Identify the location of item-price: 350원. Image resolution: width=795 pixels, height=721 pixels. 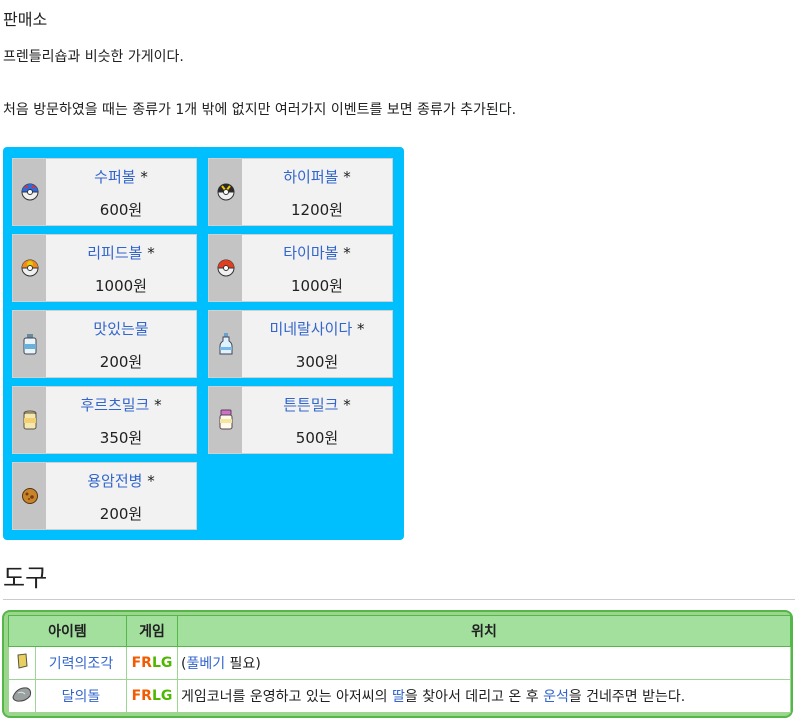
(121, 438).